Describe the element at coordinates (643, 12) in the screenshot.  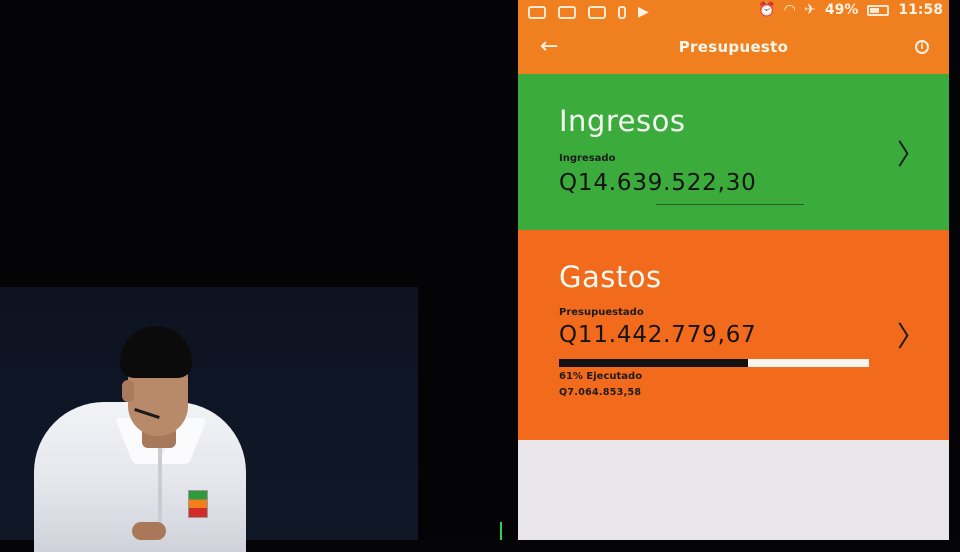
I see `play-store-icon: ▶` at that location.